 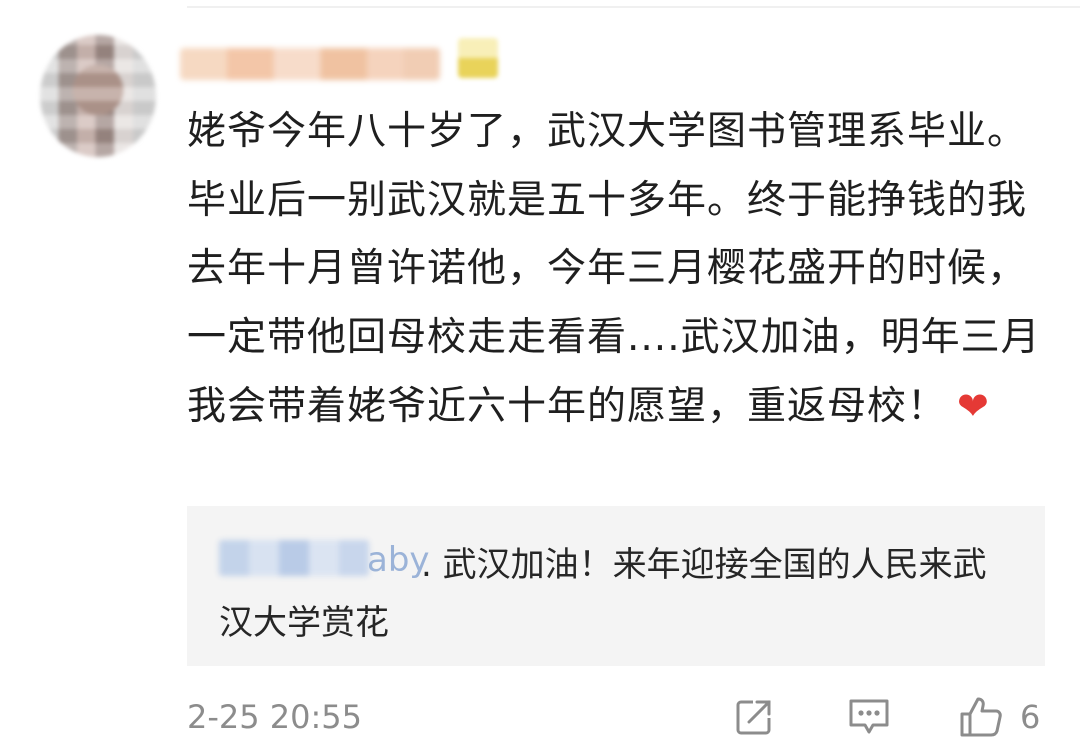 What do you see at coordinates (1013, 717) in the screenshot?
I see `like-button: 6` at bounding box center [1013, 717].